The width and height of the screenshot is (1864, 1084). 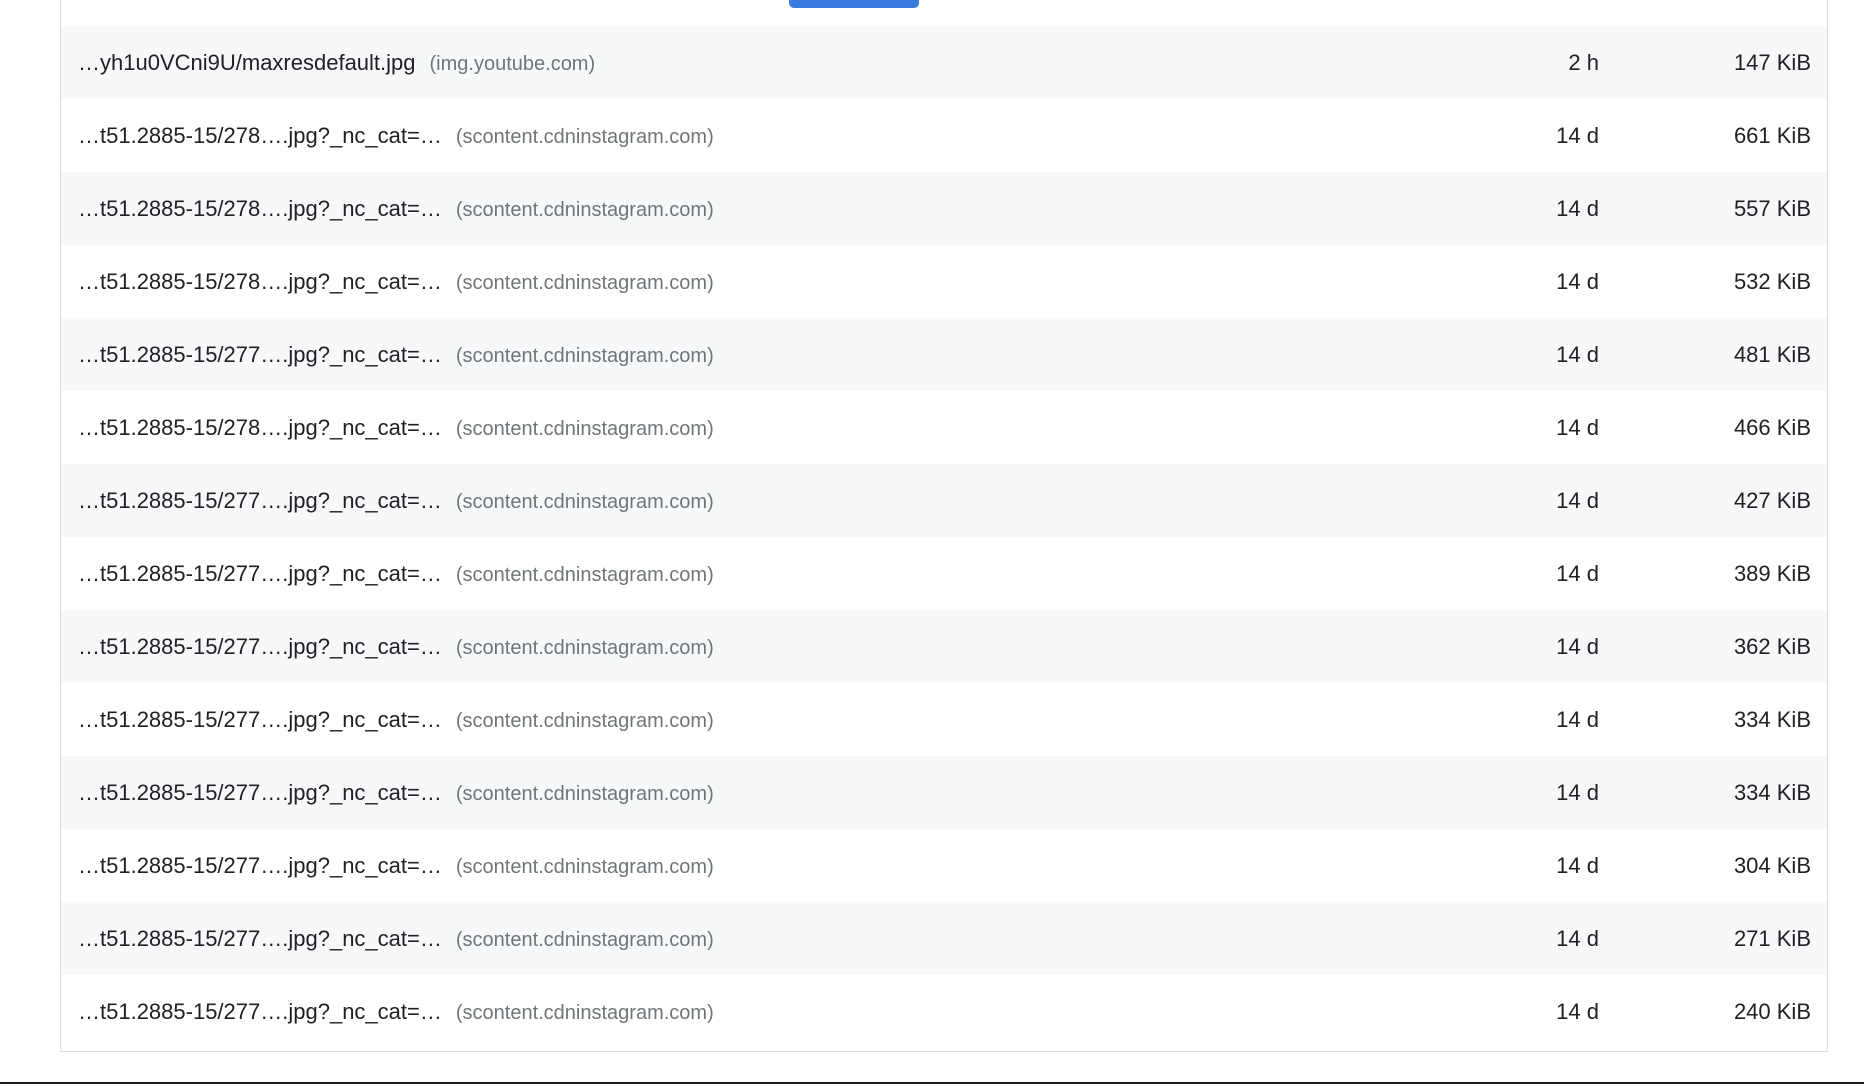 I want to click on transfer-size-cell: 147 KiB, so click(x=1772, y=62).